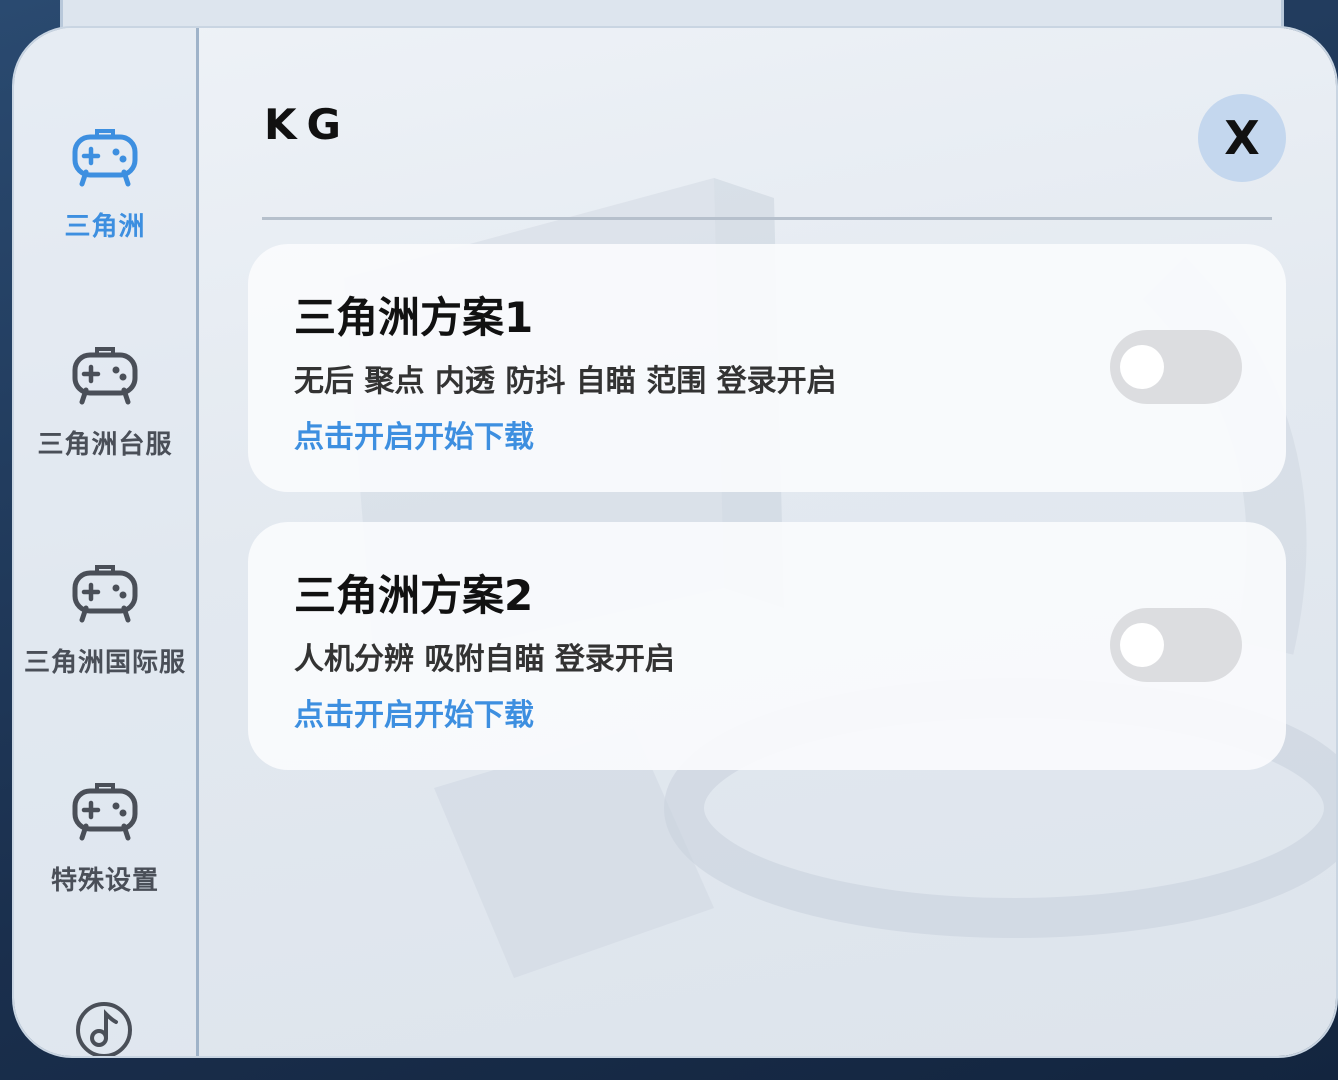 The height and width of the screenshot is (1080, 1338). I want to click on sidebar-item-label: 三角洲, so click(105, 227).